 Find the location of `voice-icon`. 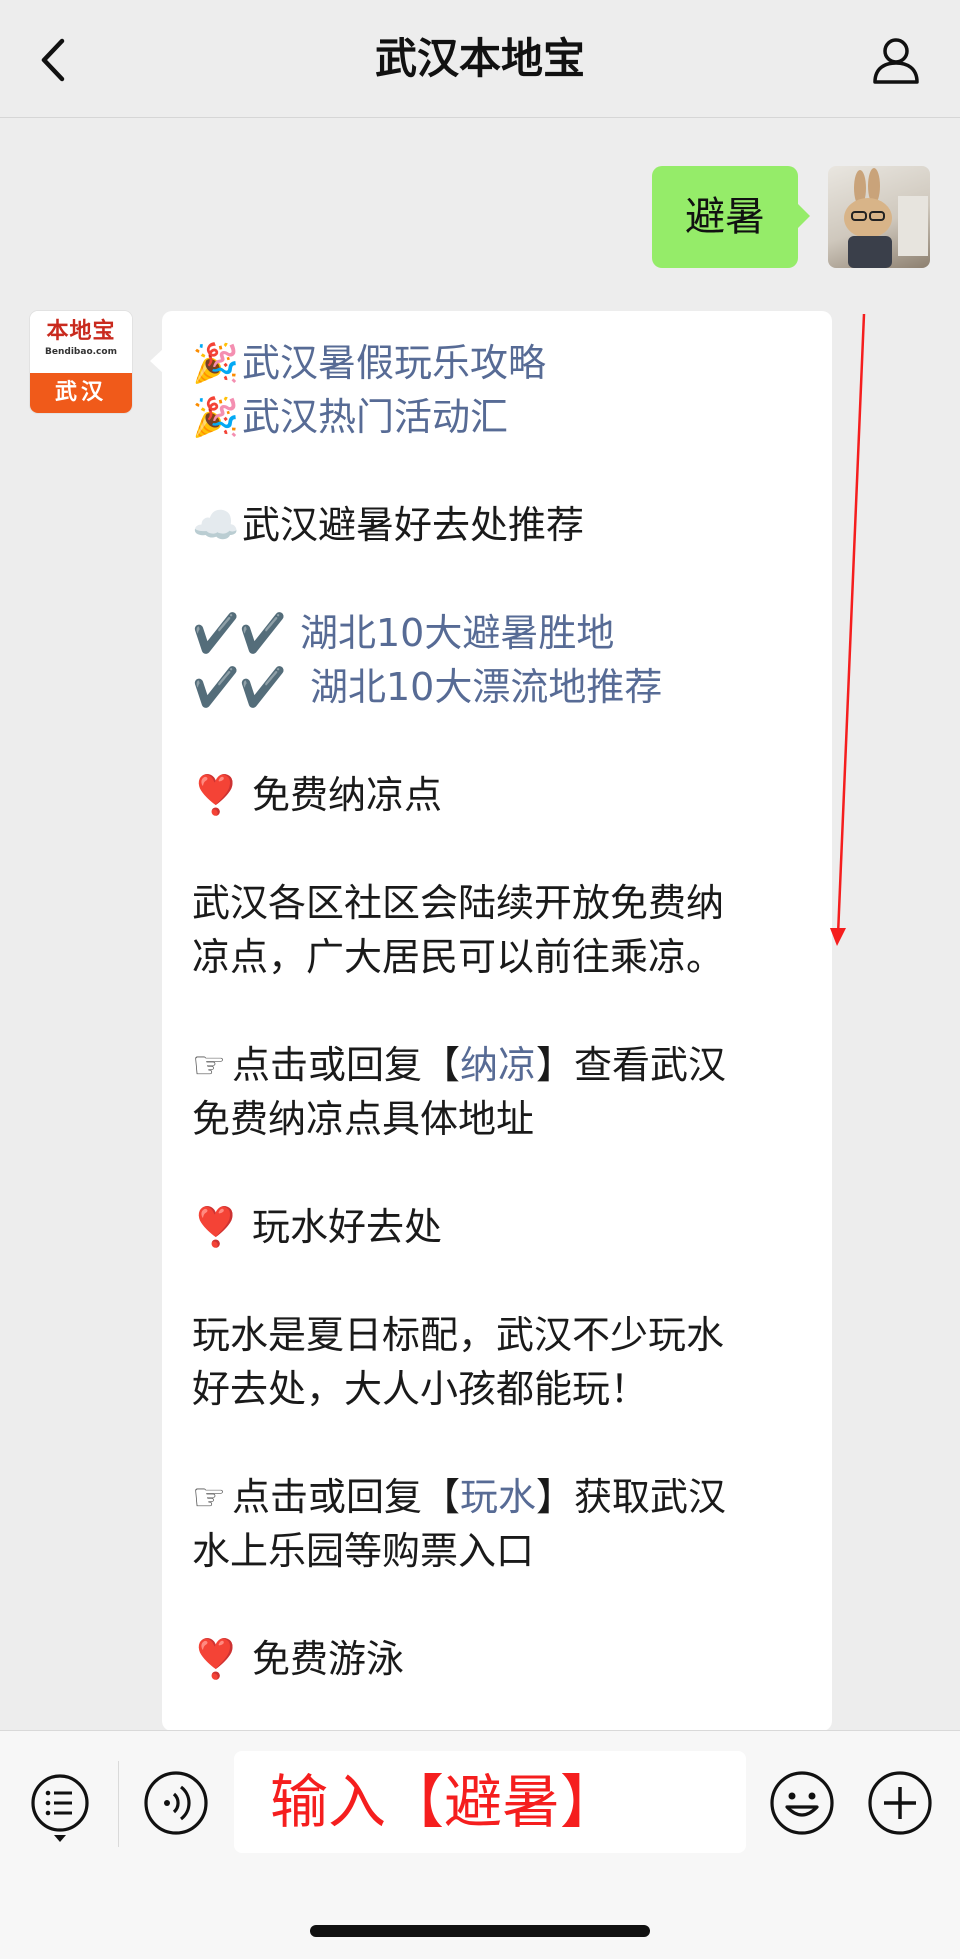

voice-icon is located at coordinates (176, 1803).